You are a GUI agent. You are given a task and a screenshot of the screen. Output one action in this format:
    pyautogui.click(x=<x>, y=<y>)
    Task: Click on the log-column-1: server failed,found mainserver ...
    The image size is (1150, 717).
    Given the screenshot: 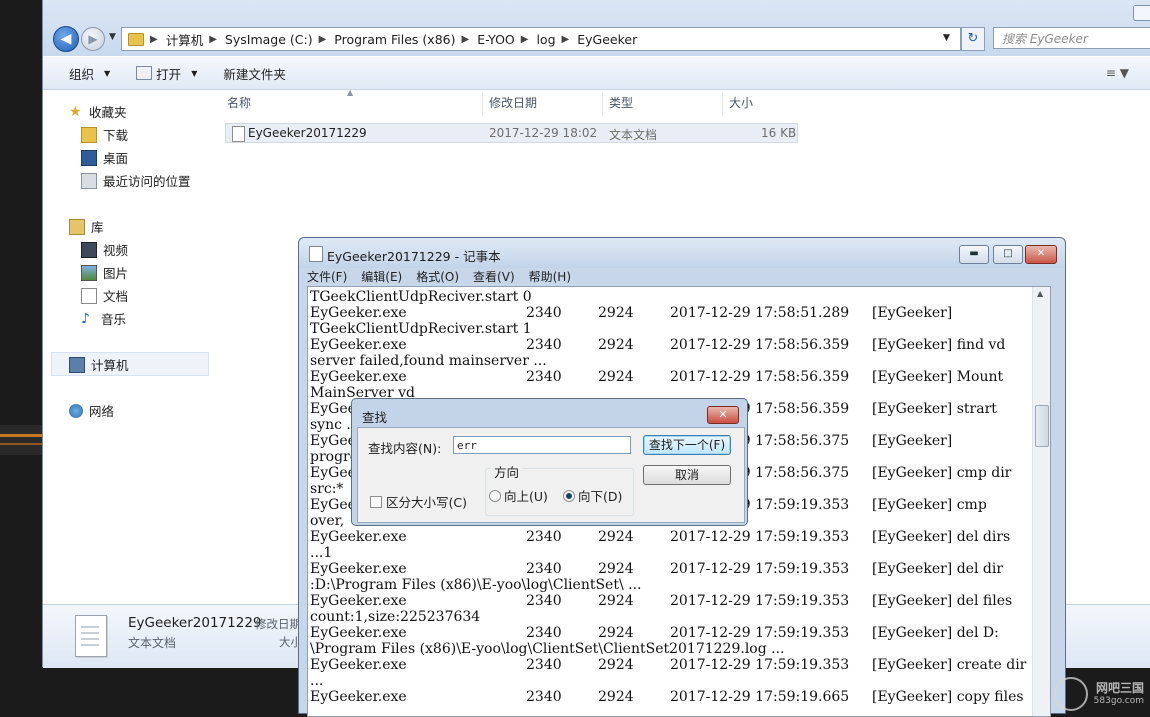 What is the action you would take?
    pyautogui.click(x=428, y=361)
    